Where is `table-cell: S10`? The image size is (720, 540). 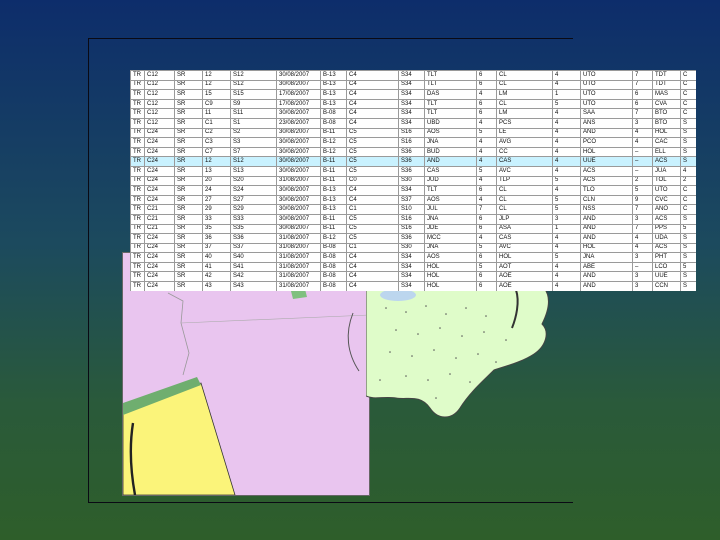
table-cell: S10 is located at coordinates (411, 209).